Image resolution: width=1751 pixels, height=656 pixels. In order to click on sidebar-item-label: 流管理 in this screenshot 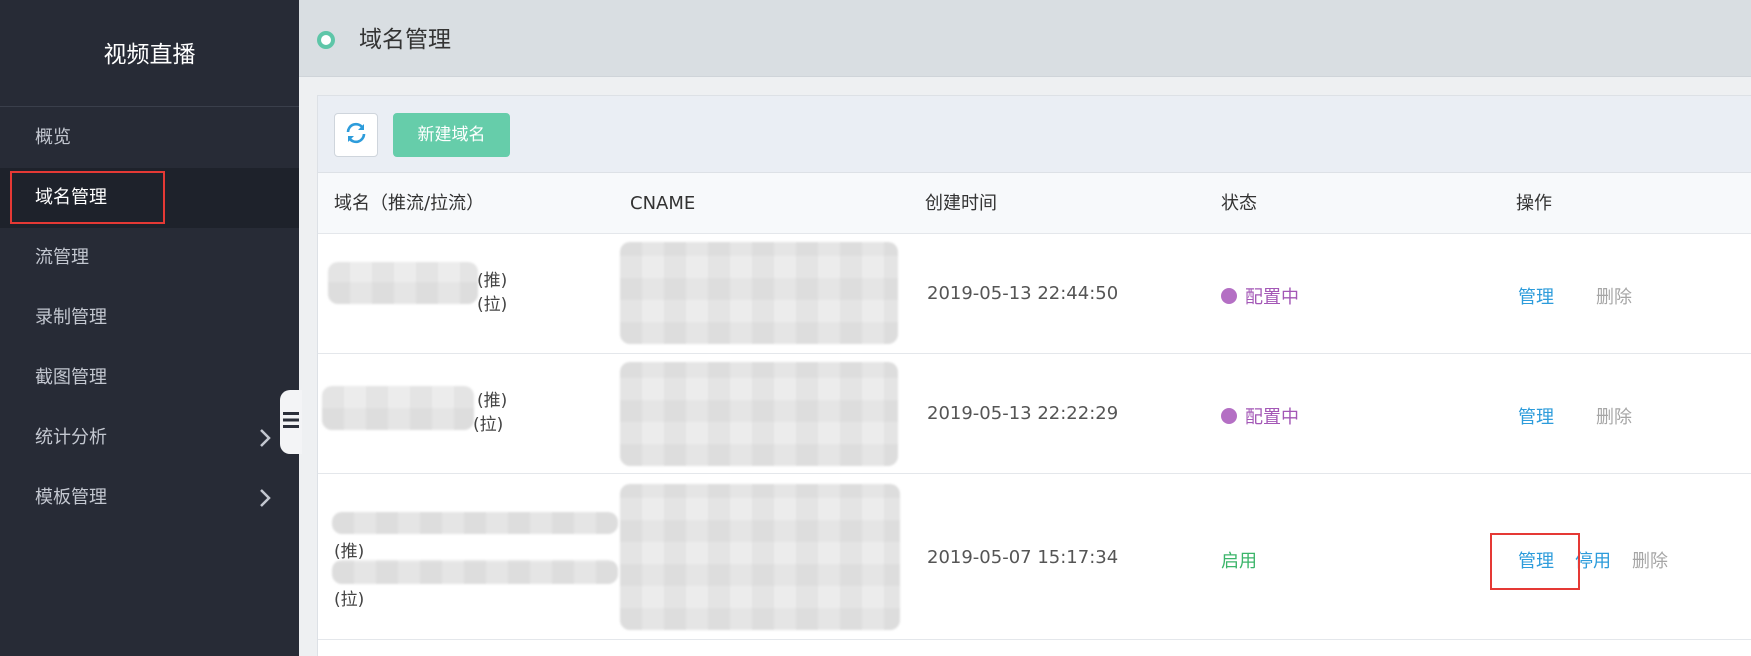, I will do `click(62, 257)`.